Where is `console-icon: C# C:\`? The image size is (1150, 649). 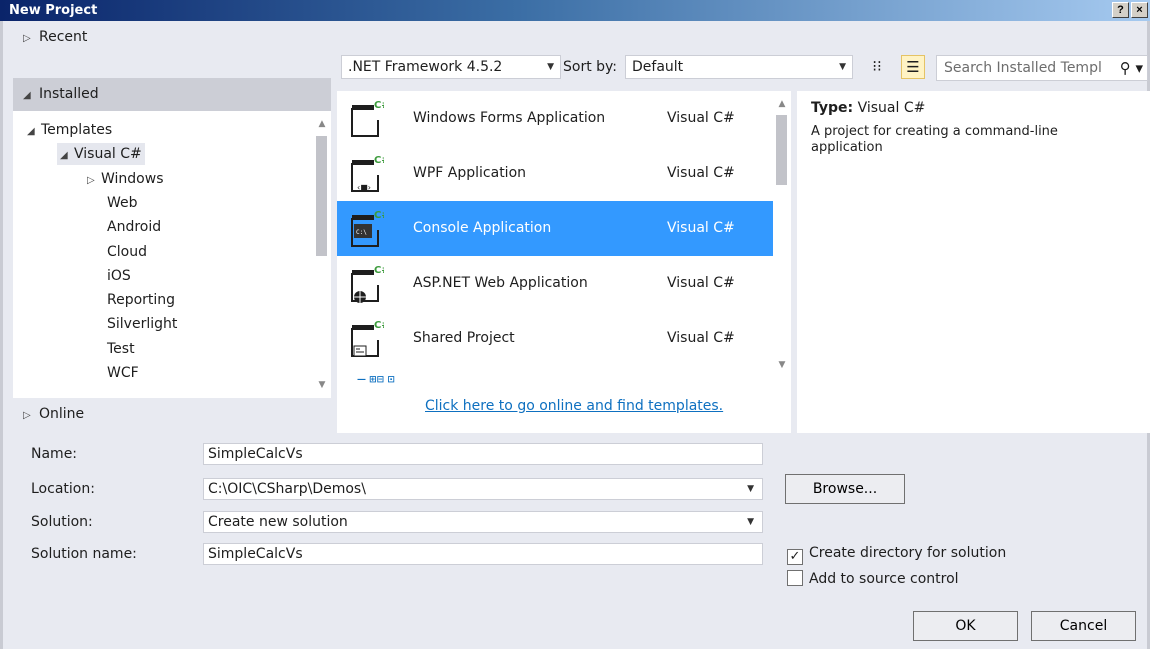 console-icon: C# C:\ is located at coordinates (370, 228).